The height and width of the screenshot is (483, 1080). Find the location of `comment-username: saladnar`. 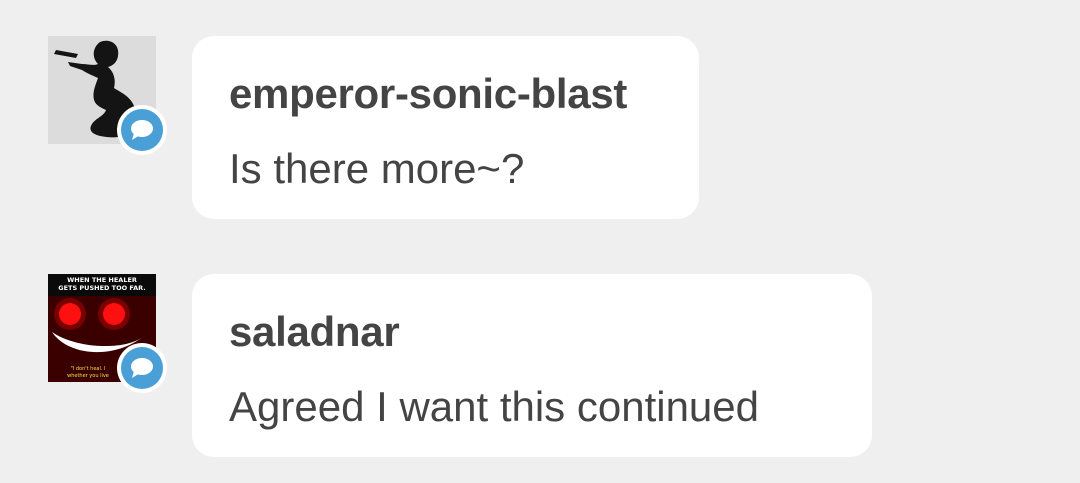

comment-username: saladnar is located at coordinates (532, 332).